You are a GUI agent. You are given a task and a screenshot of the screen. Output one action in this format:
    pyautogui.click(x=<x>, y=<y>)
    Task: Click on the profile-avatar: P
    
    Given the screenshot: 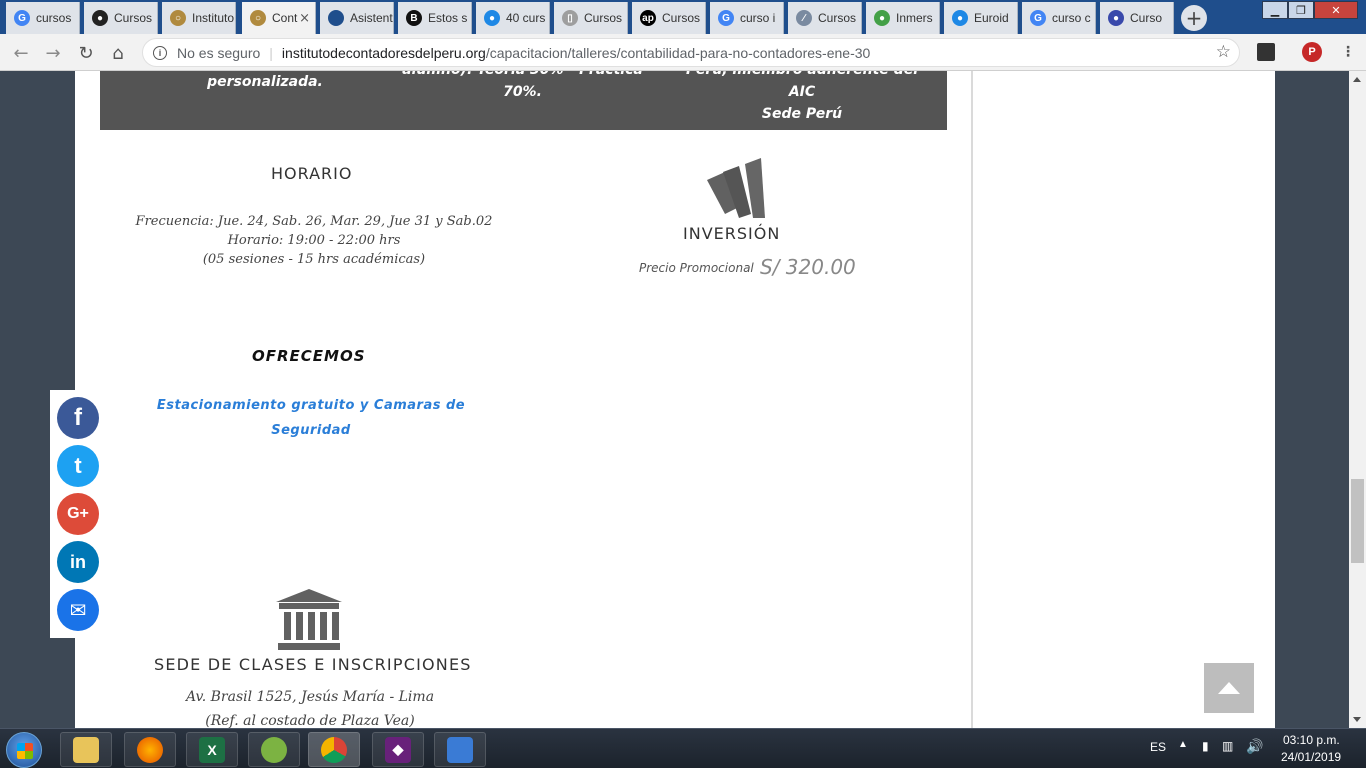 What is the action you would take?
    pyautogui.click(x=1312, y=52)
    